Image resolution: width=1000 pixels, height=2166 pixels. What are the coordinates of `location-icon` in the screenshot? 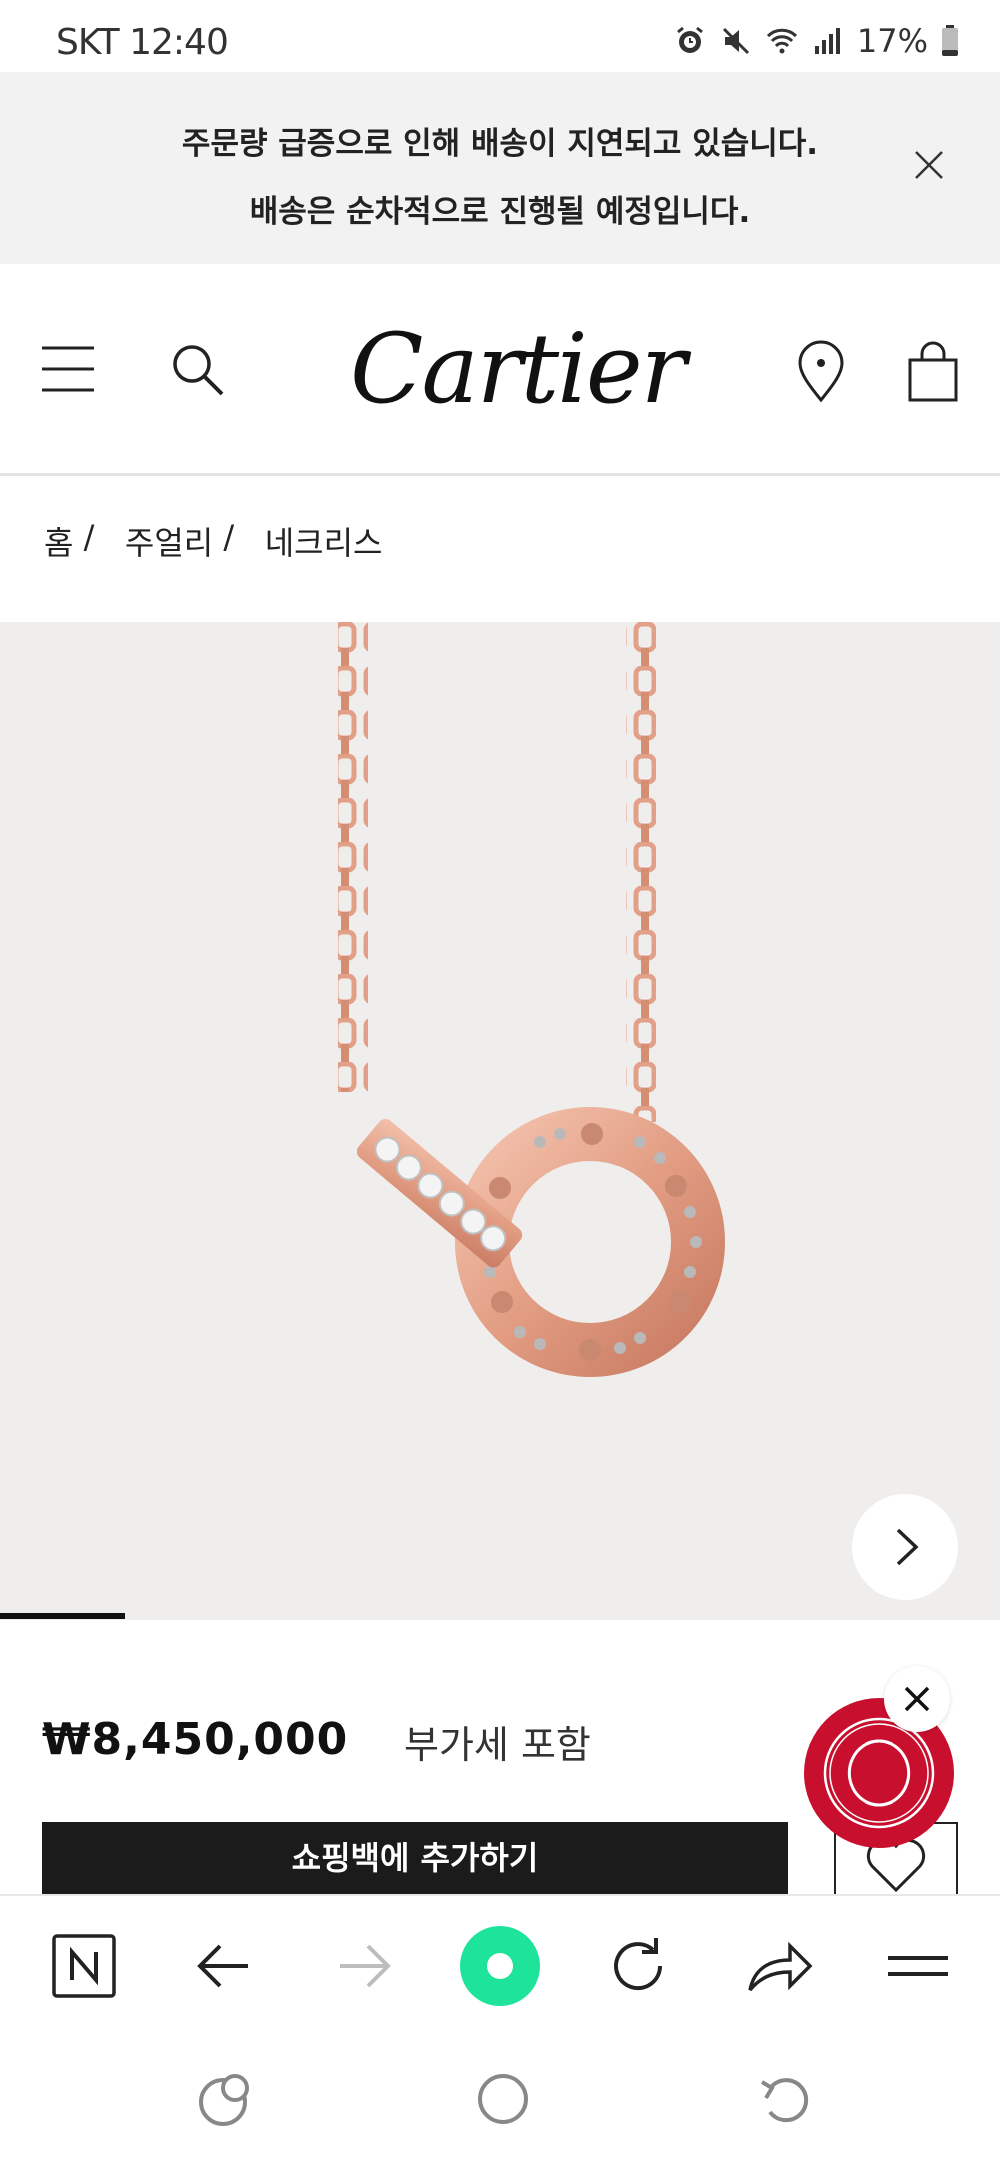 It's located at (821, 372).